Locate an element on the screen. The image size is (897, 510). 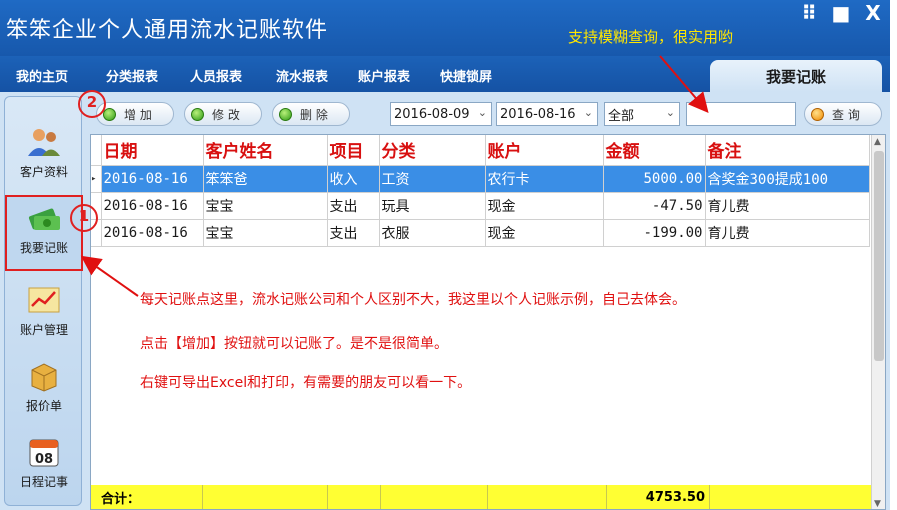
step-2-marker: 2 is located at coordinates (92, 104).